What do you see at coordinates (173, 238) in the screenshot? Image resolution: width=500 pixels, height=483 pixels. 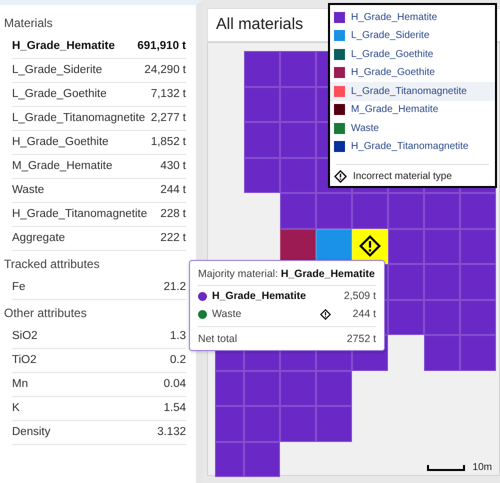 I see `row-value: 222 t` at bounding box center [173, 238].